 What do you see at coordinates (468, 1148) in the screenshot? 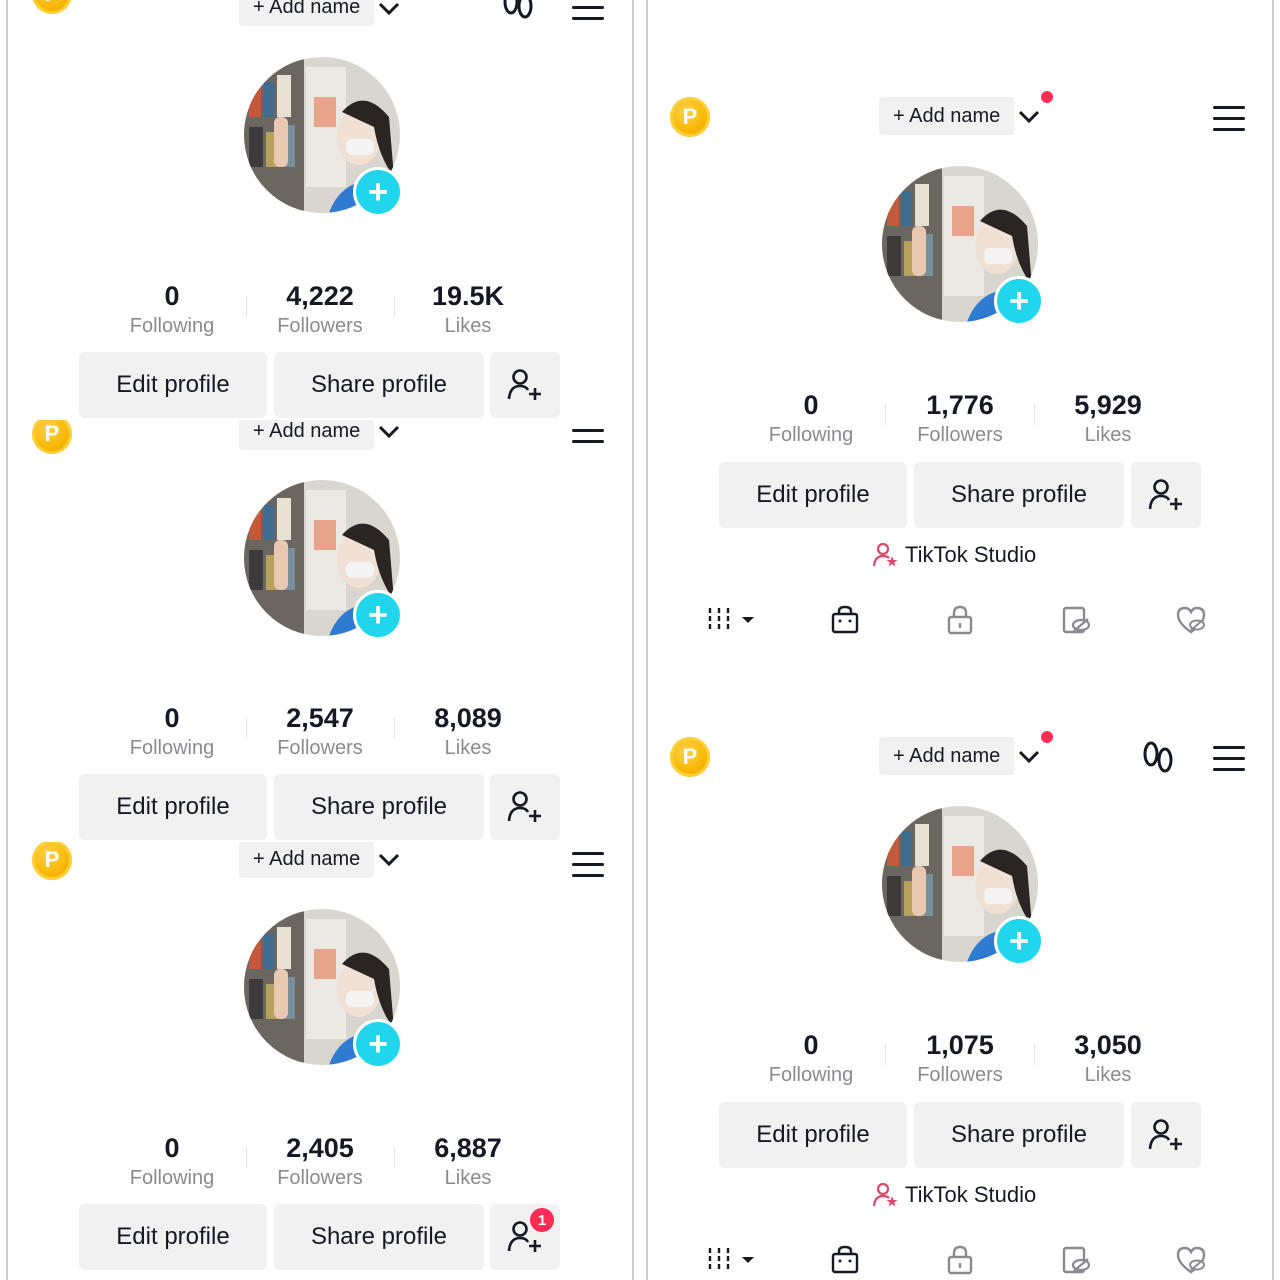
I see `likes-count: 6,887` at bounding box center [468, 1148].